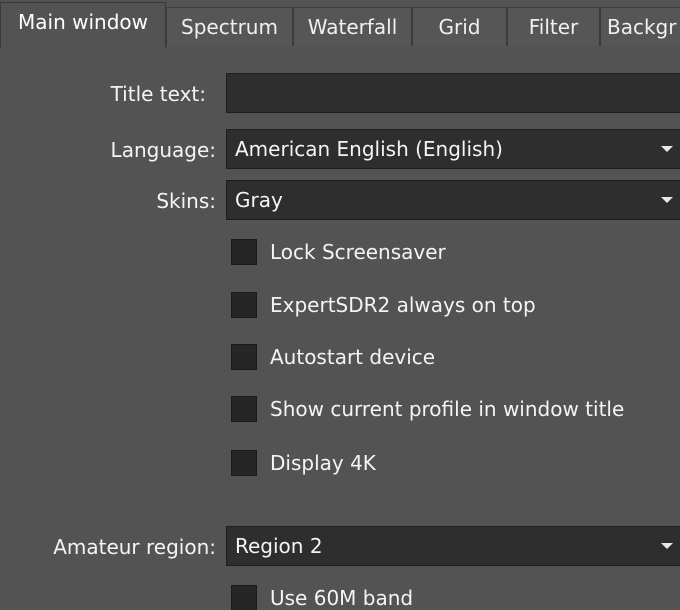 This screenshot has height=610, width=680. I want to click on language-value: American English (English), so click(369, 149).